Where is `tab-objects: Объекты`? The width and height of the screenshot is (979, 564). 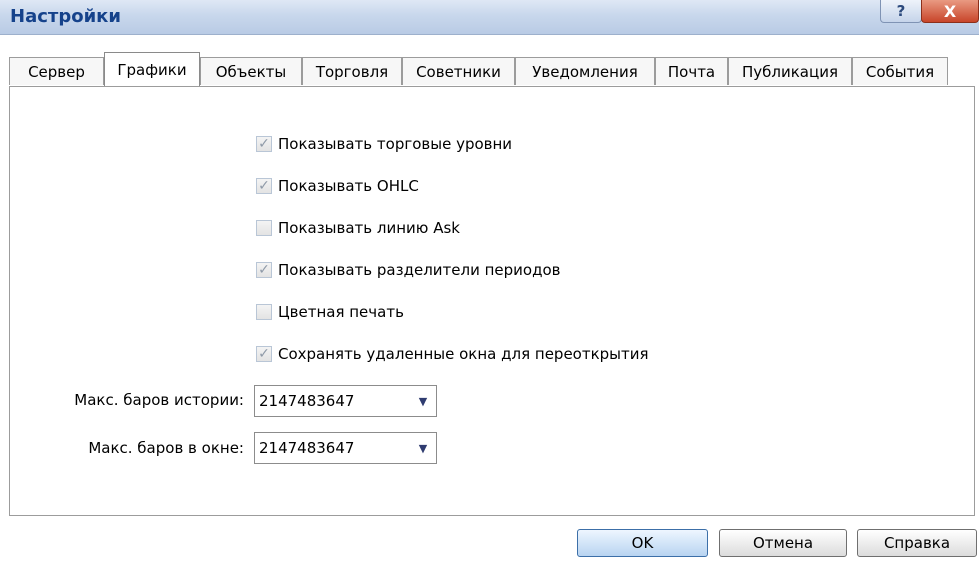 tab-objects: Объекты is located at coordinates (251, 71).